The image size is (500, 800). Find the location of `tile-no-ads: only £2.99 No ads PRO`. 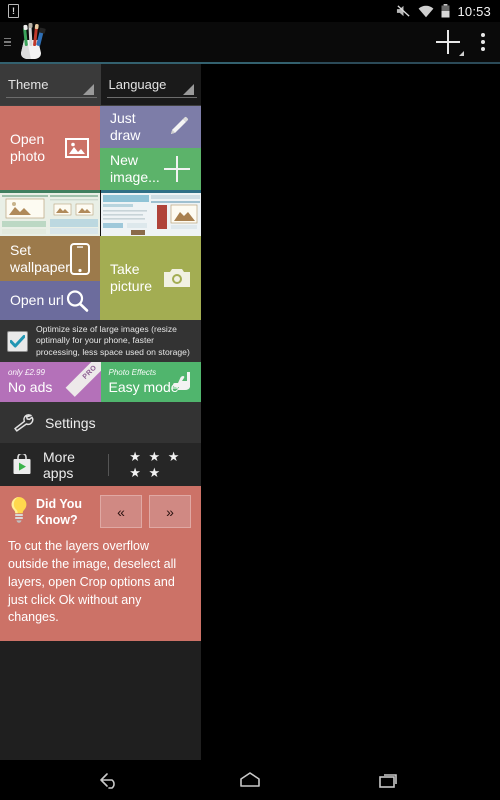

tile-no-ads: only £2.99 No ads PRO is located at coordinates (50, 382).